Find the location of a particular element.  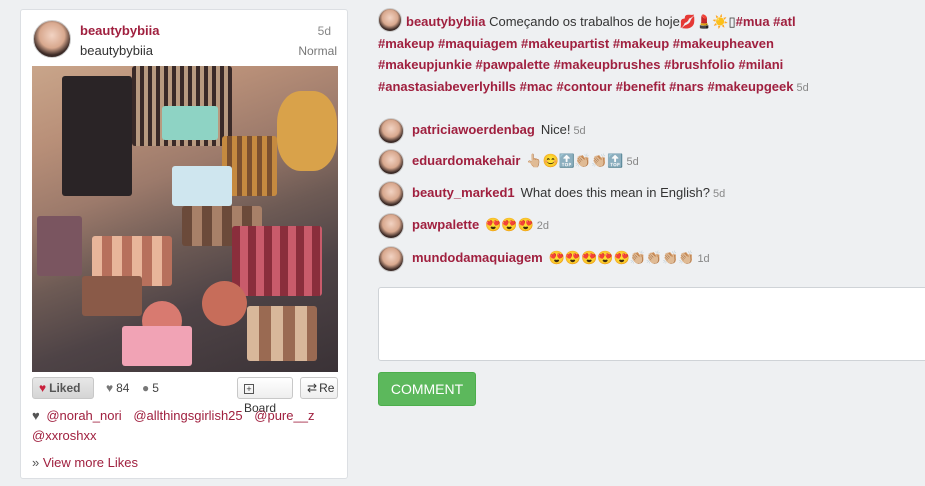

commenter-username: mundodamaquiagem is located at coordinates (477, 257).